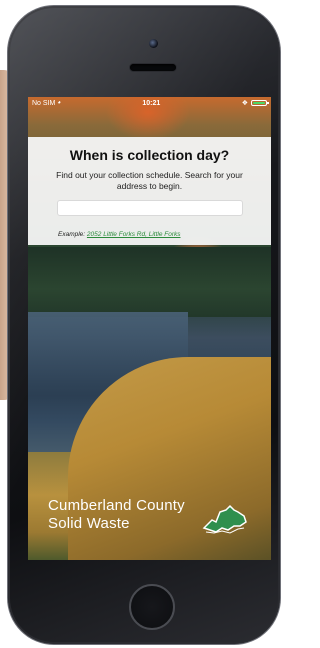  Describe the element at coordinates (260, 103) in the screenshot. I see `battery-icon` at that location.